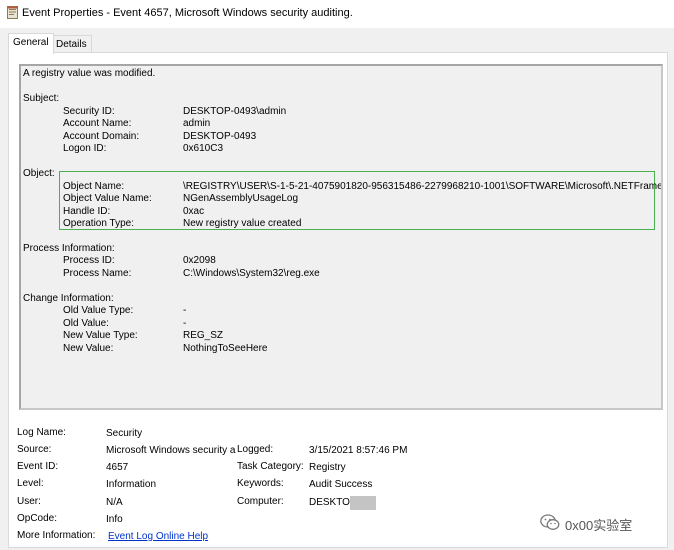 This screenshot has width=674, height=550. I want to click on logged-value: 3/15/2021 8:57:46 PM, so click(358, 450).